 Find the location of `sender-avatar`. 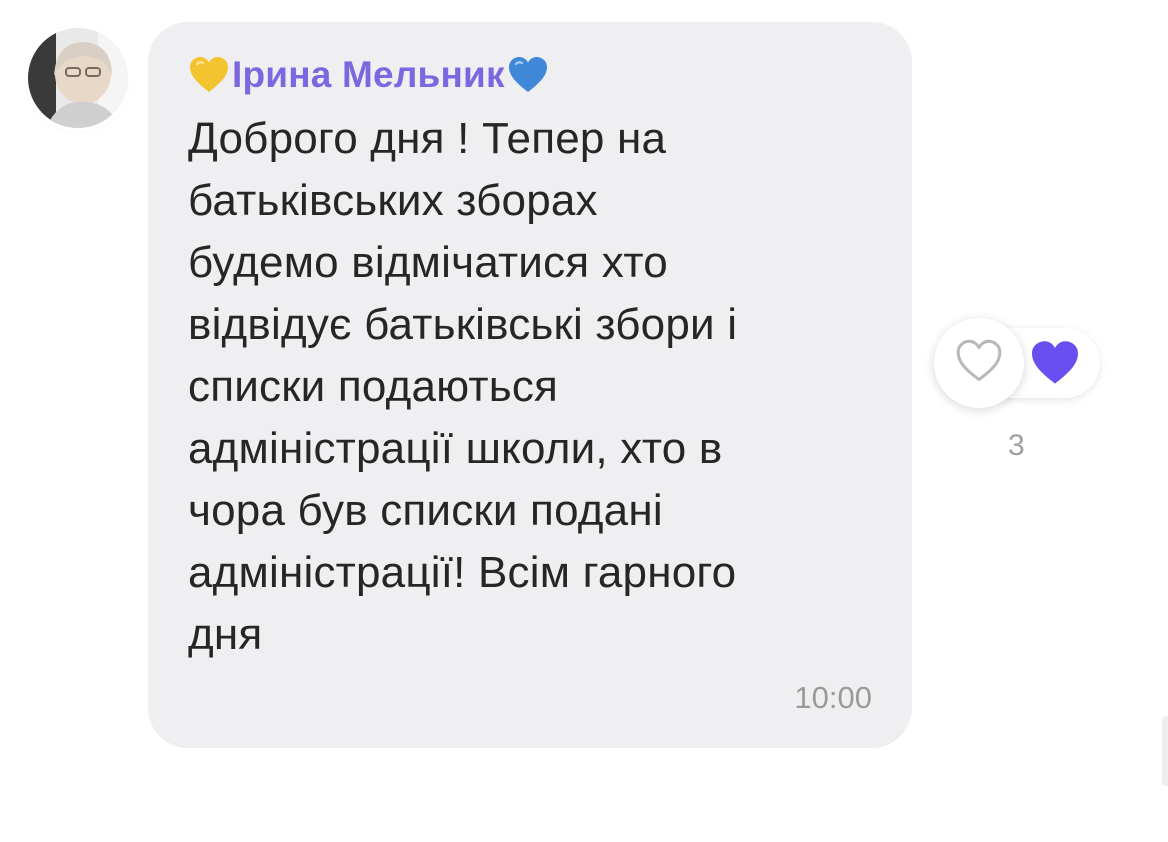

sender-avatar is located at coordinates (78, 78).